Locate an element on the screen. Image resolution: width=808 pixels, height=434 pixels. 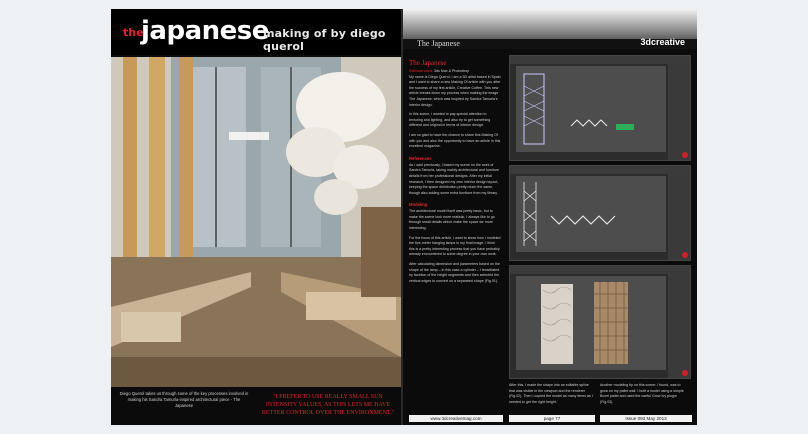
figure-03-ivy-pallet-render is located at coordinates (584, 323).